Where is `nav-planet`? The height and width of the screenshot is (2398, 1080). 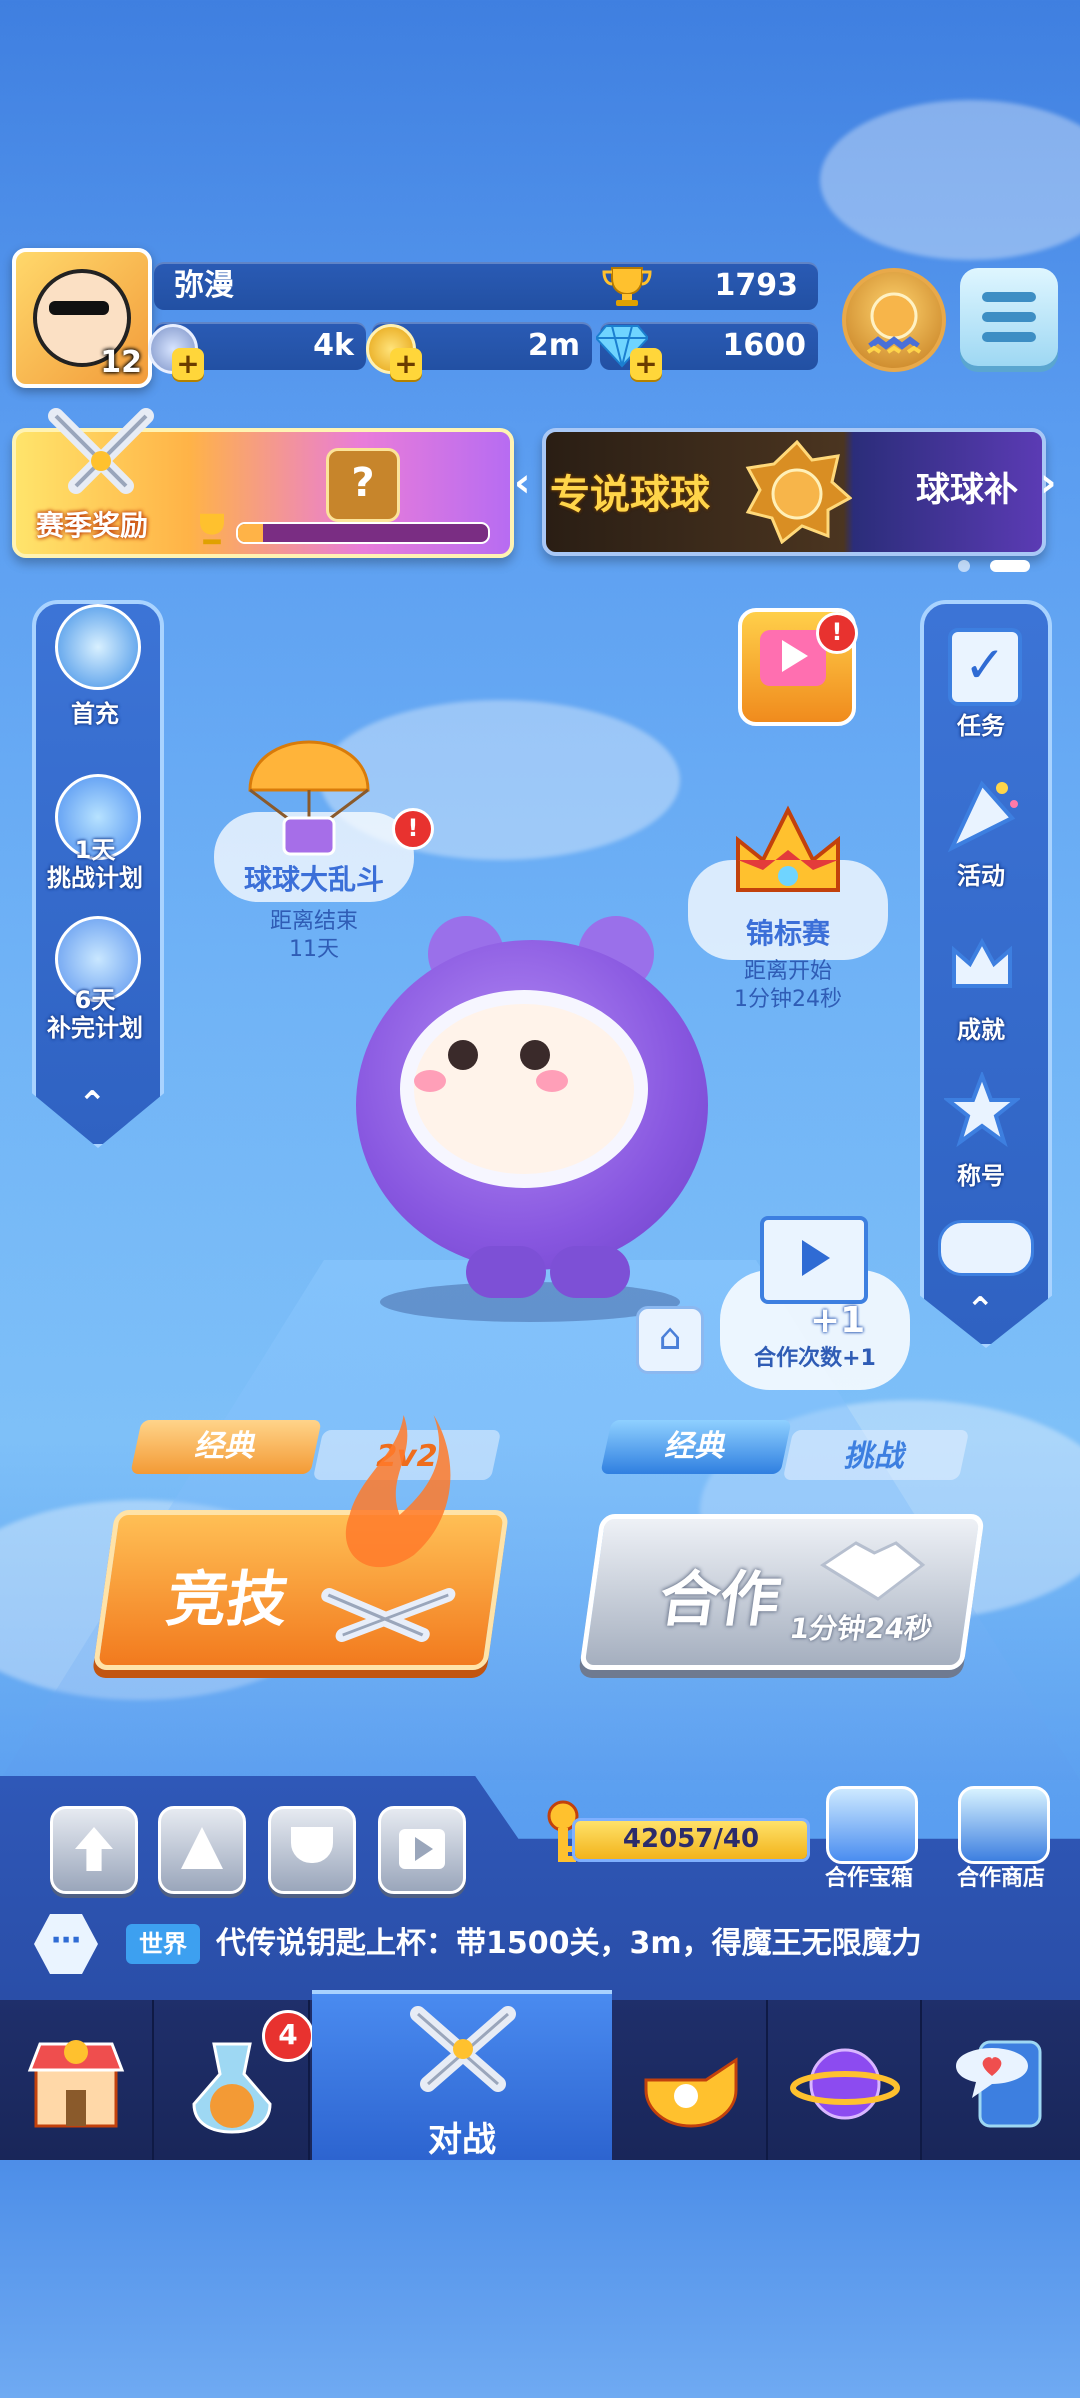
nav-planet is located at coordinates (845, 2080).